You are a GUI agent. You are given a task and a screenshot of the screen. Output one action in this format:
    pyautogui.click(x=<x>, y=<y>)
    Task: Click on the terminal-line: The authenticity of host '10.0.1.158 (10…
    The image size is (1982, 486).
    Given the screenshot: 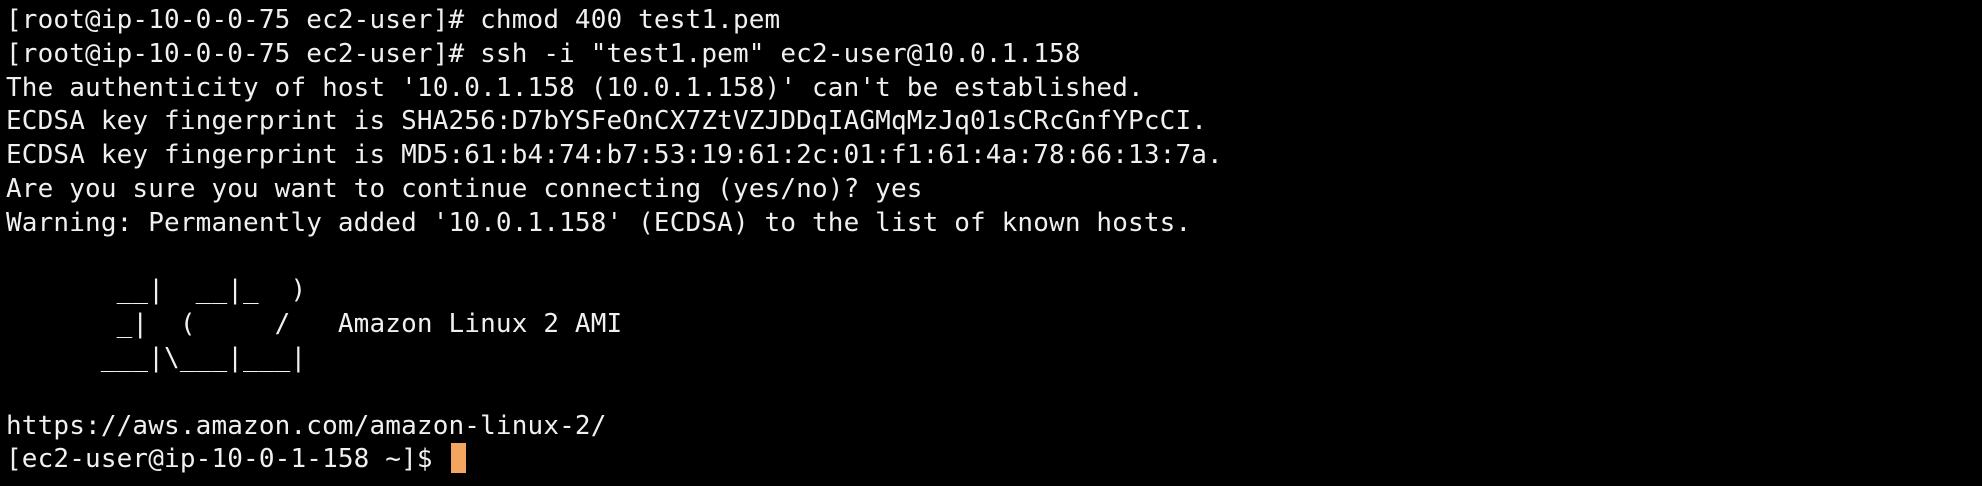 What is the action you would take?
    pyautogui.click(x=575, y=87)
    